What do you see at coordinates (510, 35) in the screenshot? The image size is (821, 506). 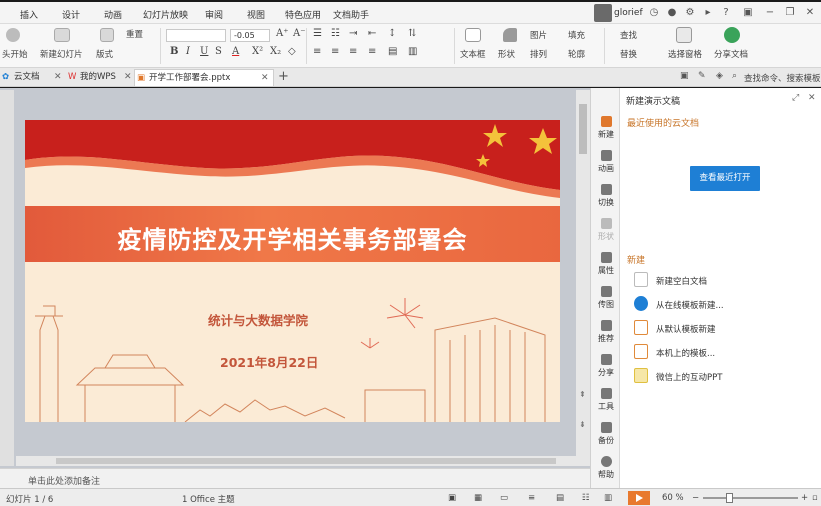 I see `shape-icon` at bounding box center [510, 35].